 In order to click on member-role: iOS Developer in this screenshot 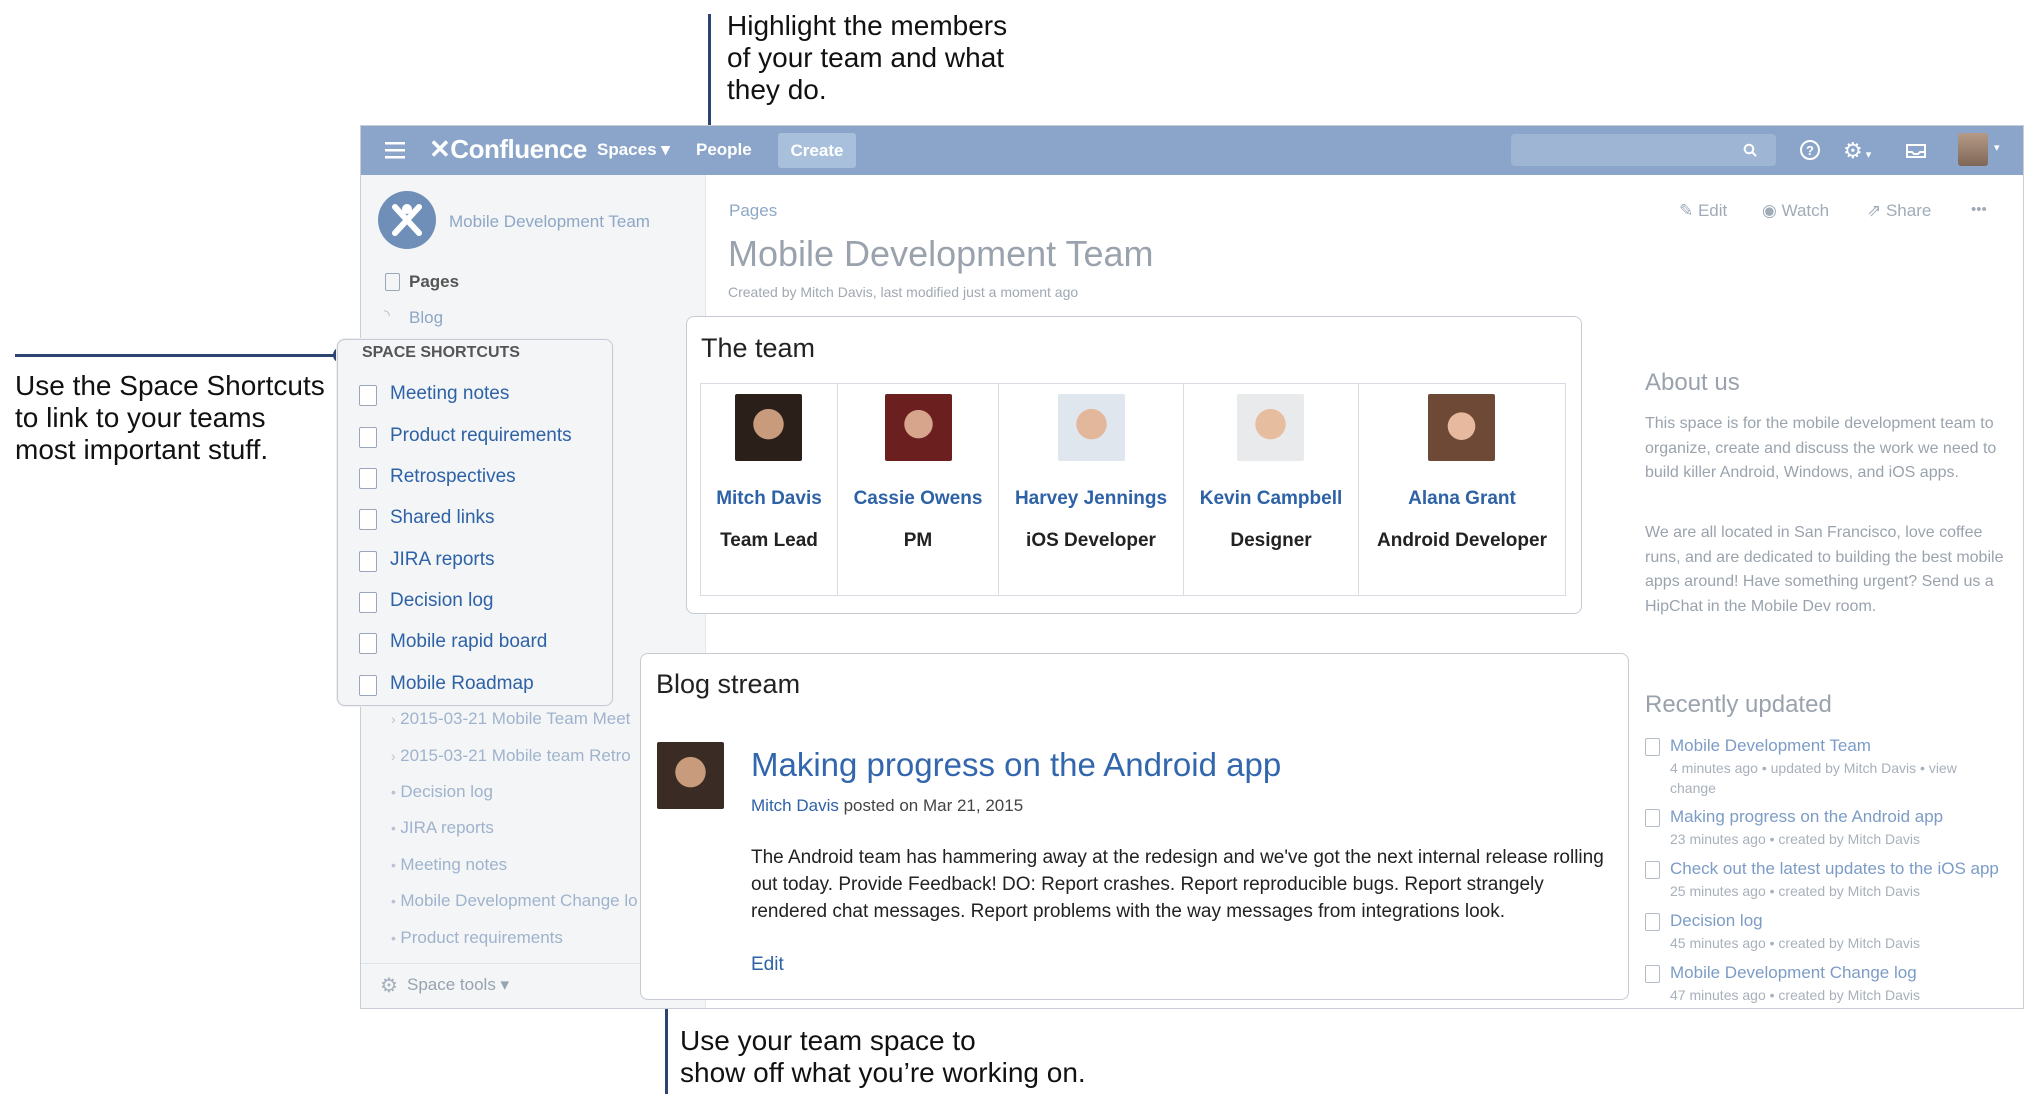, I will do `click(1091, 540)`.